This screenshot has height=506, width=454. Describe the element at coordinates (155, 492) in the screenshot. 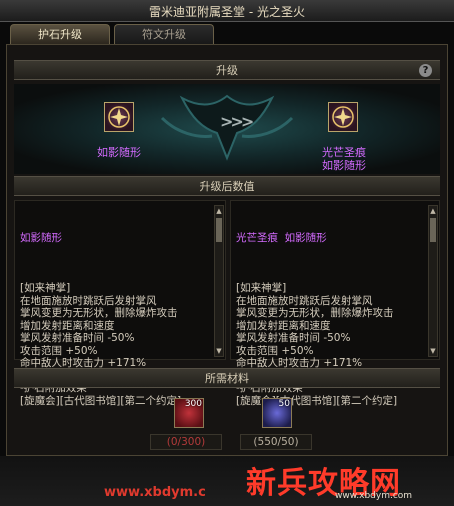

I see `watermark-url-left: www.xbdym.c` at that location.